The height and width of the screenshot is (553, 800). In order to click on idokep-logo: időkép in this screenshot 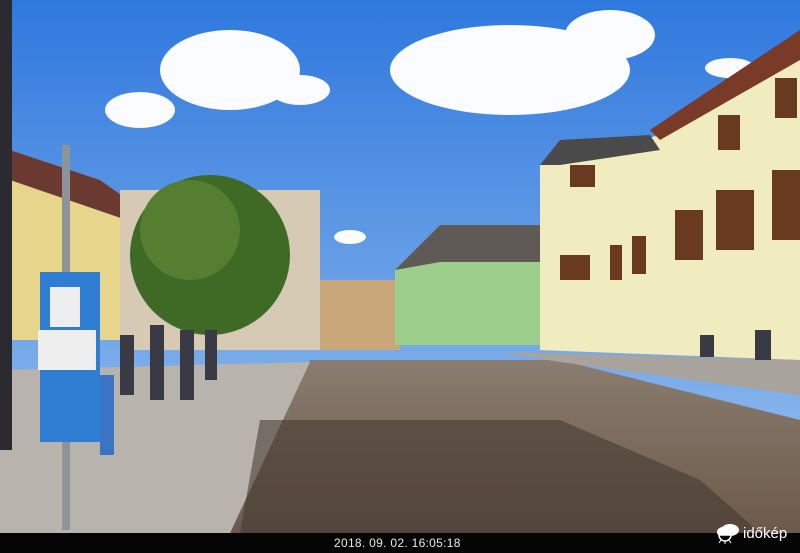, I will do `click(751, 533)`.